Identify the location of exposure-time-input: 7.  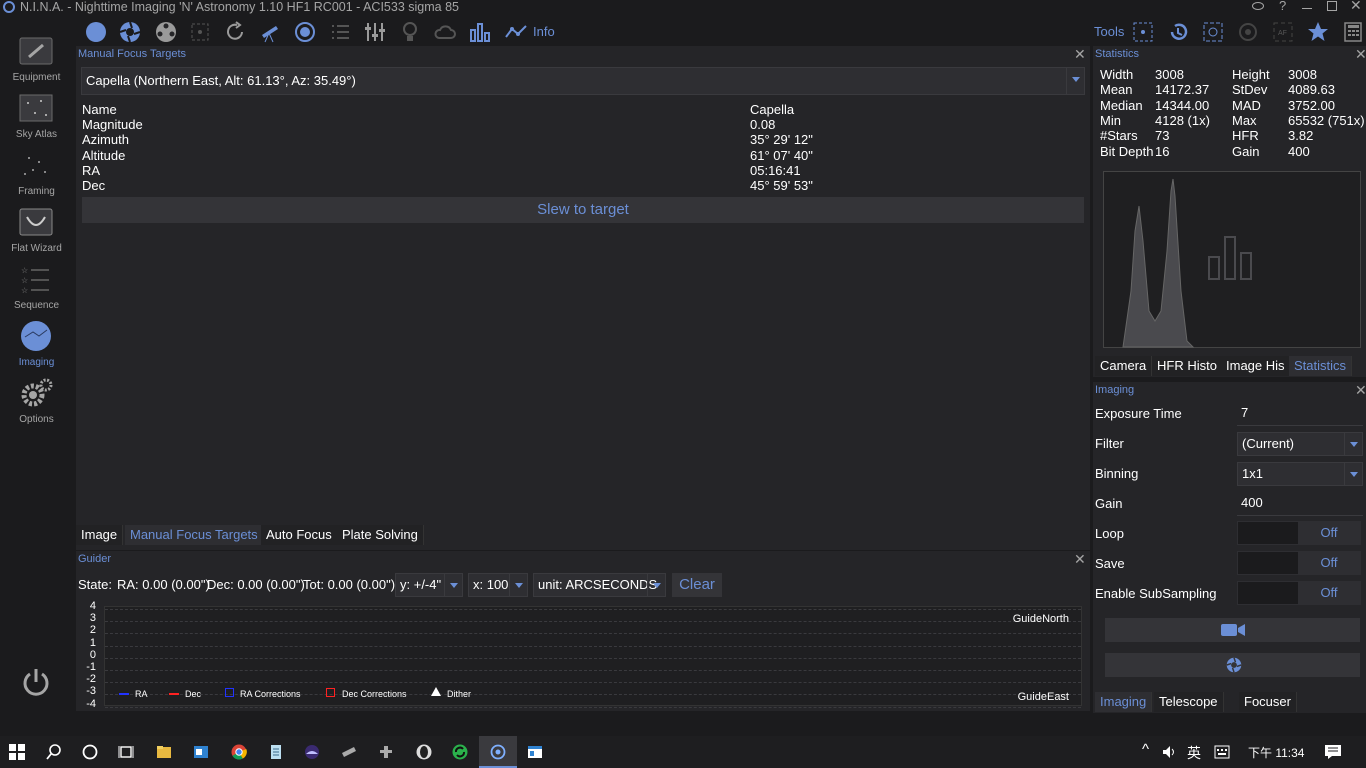
(1300, 414).